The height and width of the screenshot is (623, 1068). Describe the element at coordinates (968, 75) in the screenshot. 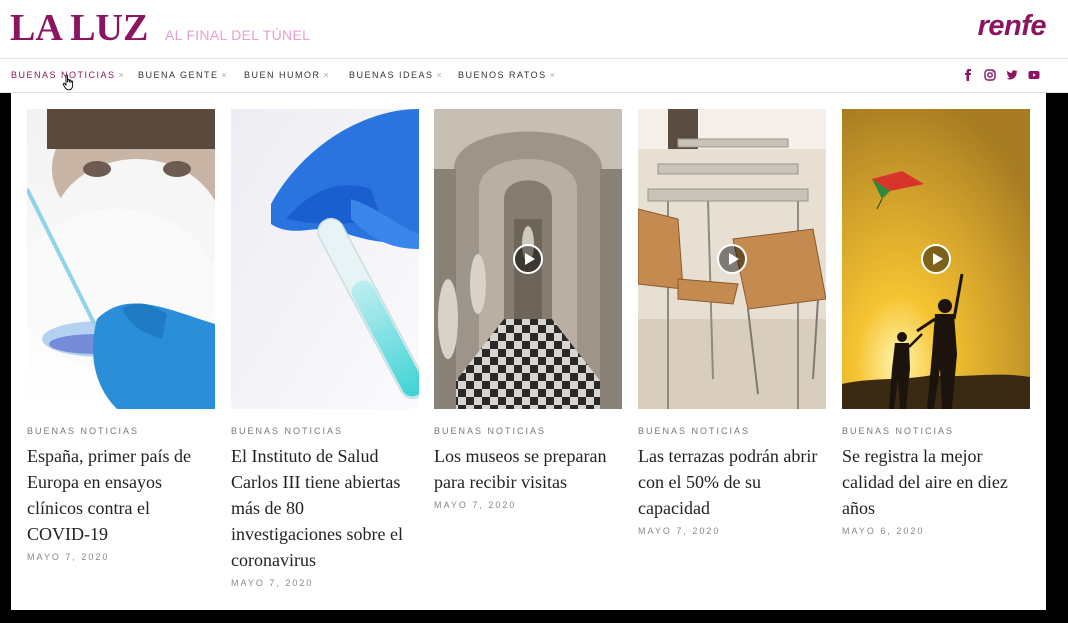

I see `facebook-icon` at that location.